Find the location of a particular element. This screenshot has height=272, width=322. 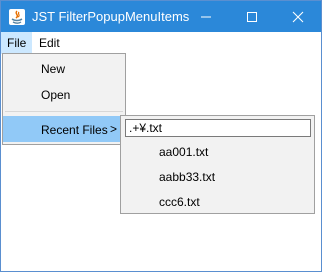

recent-file-label: ccc6.txt is located at coordinates (179, 202).